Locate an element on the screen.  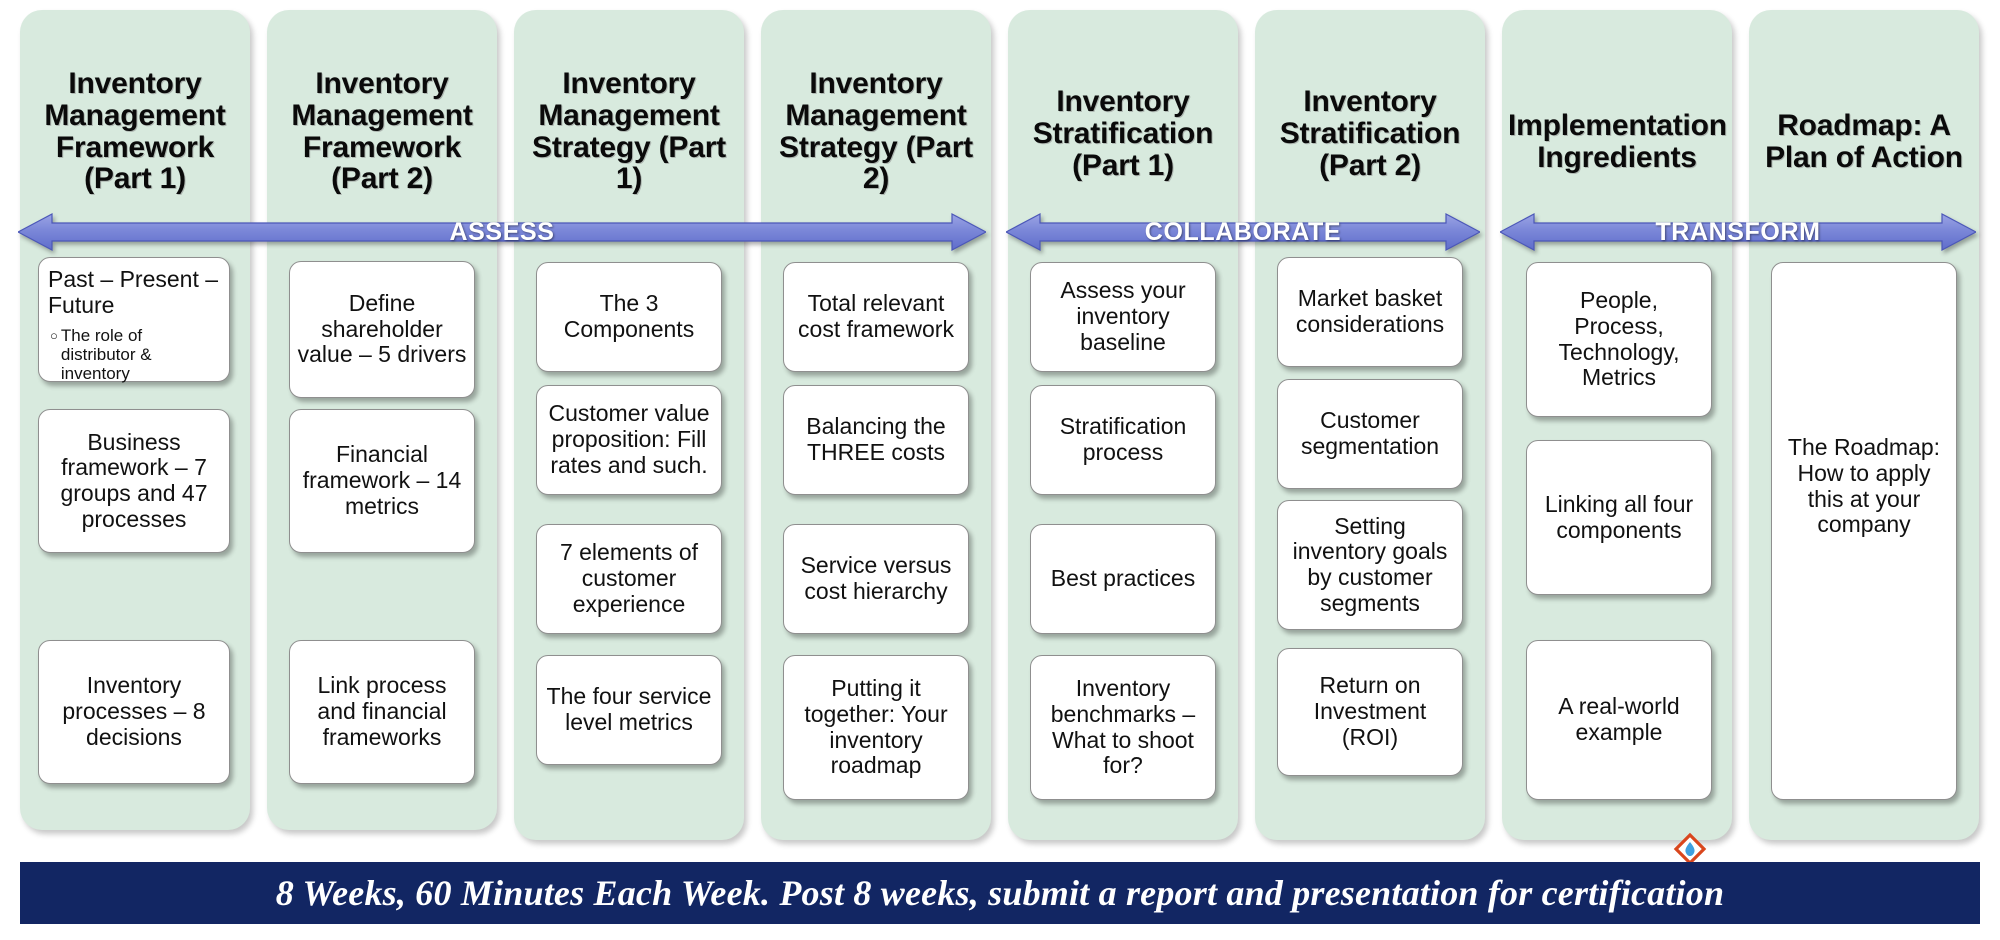
column-title-4: Inventory Management Strategy (Part 2) is located at coordinates (876, 131).